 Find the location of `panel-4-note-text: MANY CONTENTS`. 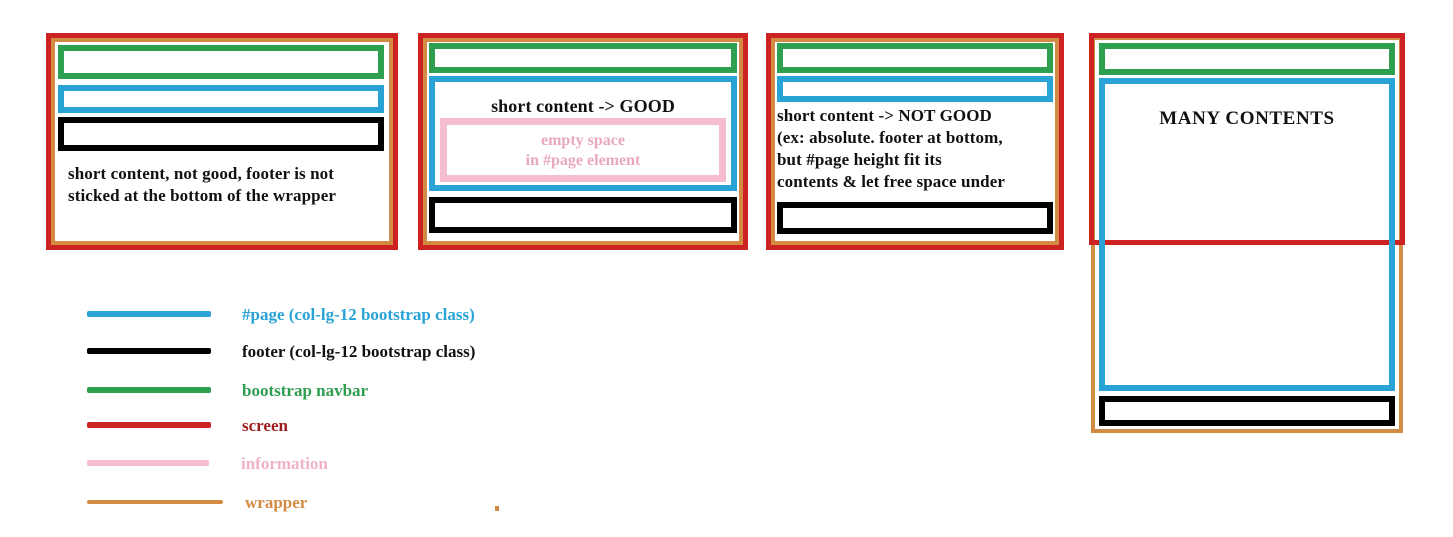

panel-4-note-text: MANY CONTENTS is located at coordinates (1247, 118).